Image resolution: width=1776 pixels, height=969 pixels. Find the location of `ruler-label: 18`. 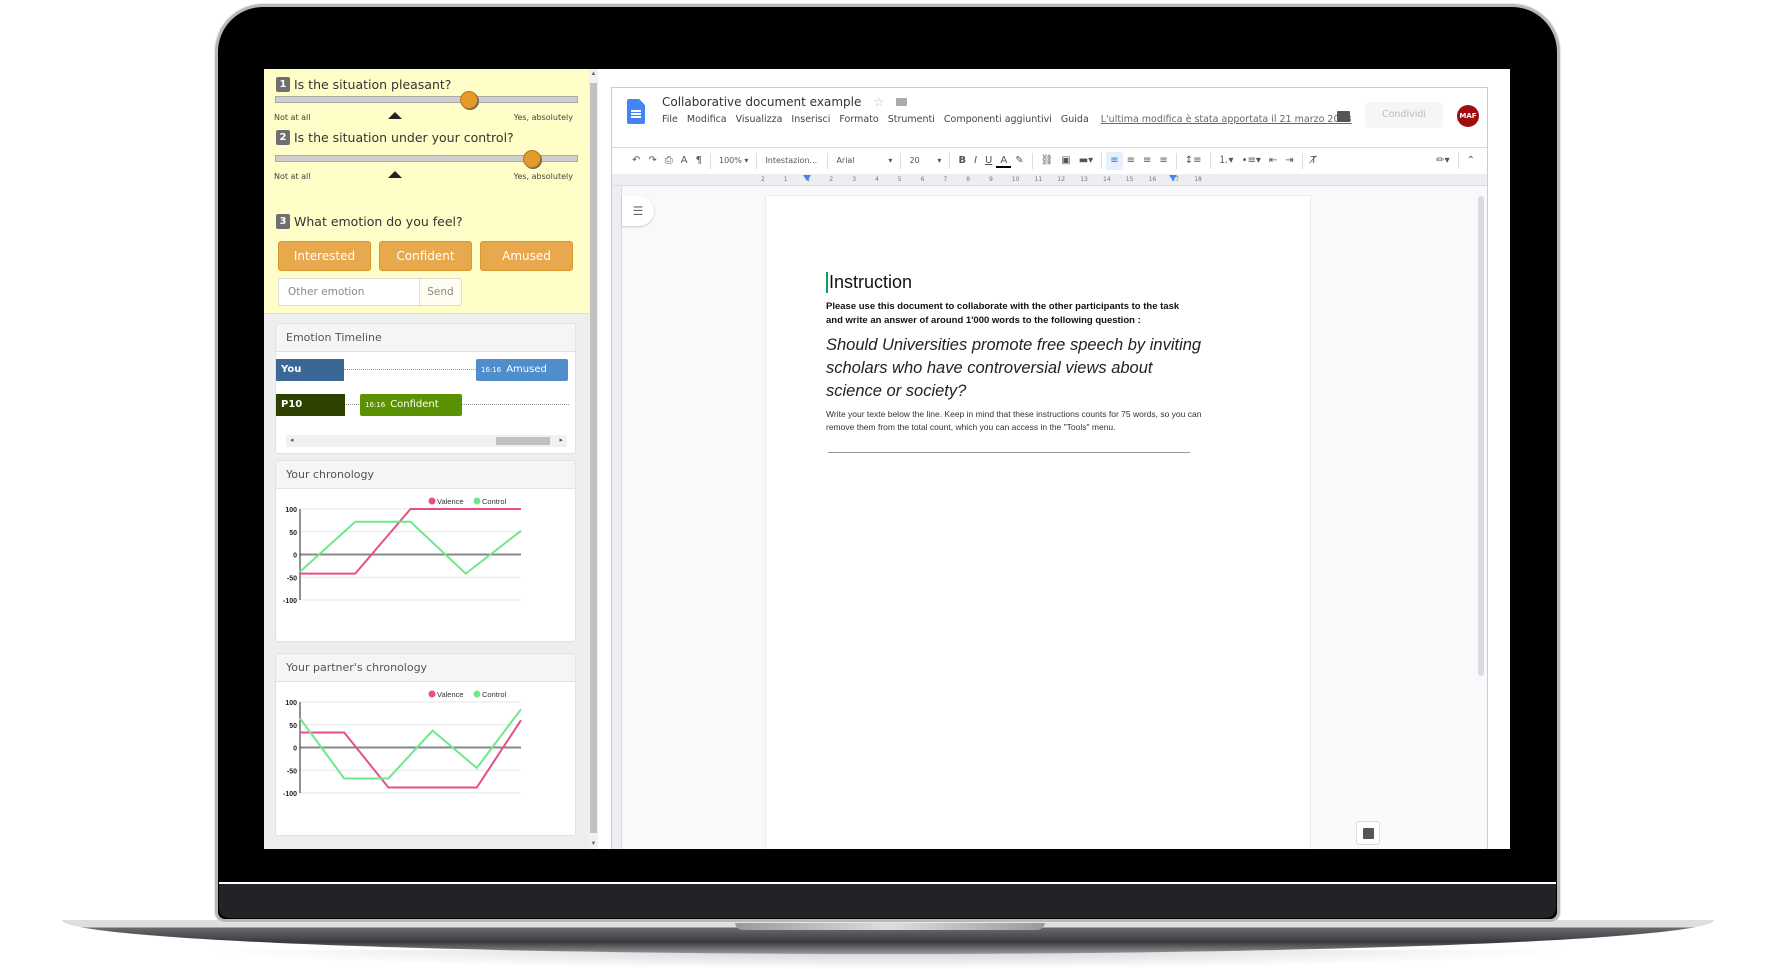

ruler-label: 18 is located at coordinates (1198, 179).